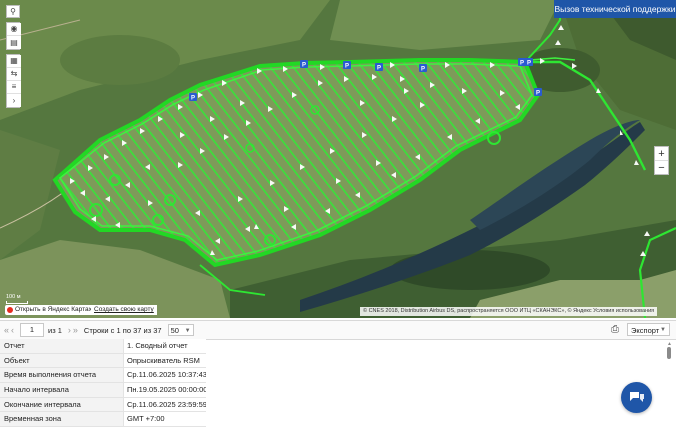  Describe the element at coordinates (648, 329) in the screenshot. I see `export-select: Экспорт ▼` at that location.